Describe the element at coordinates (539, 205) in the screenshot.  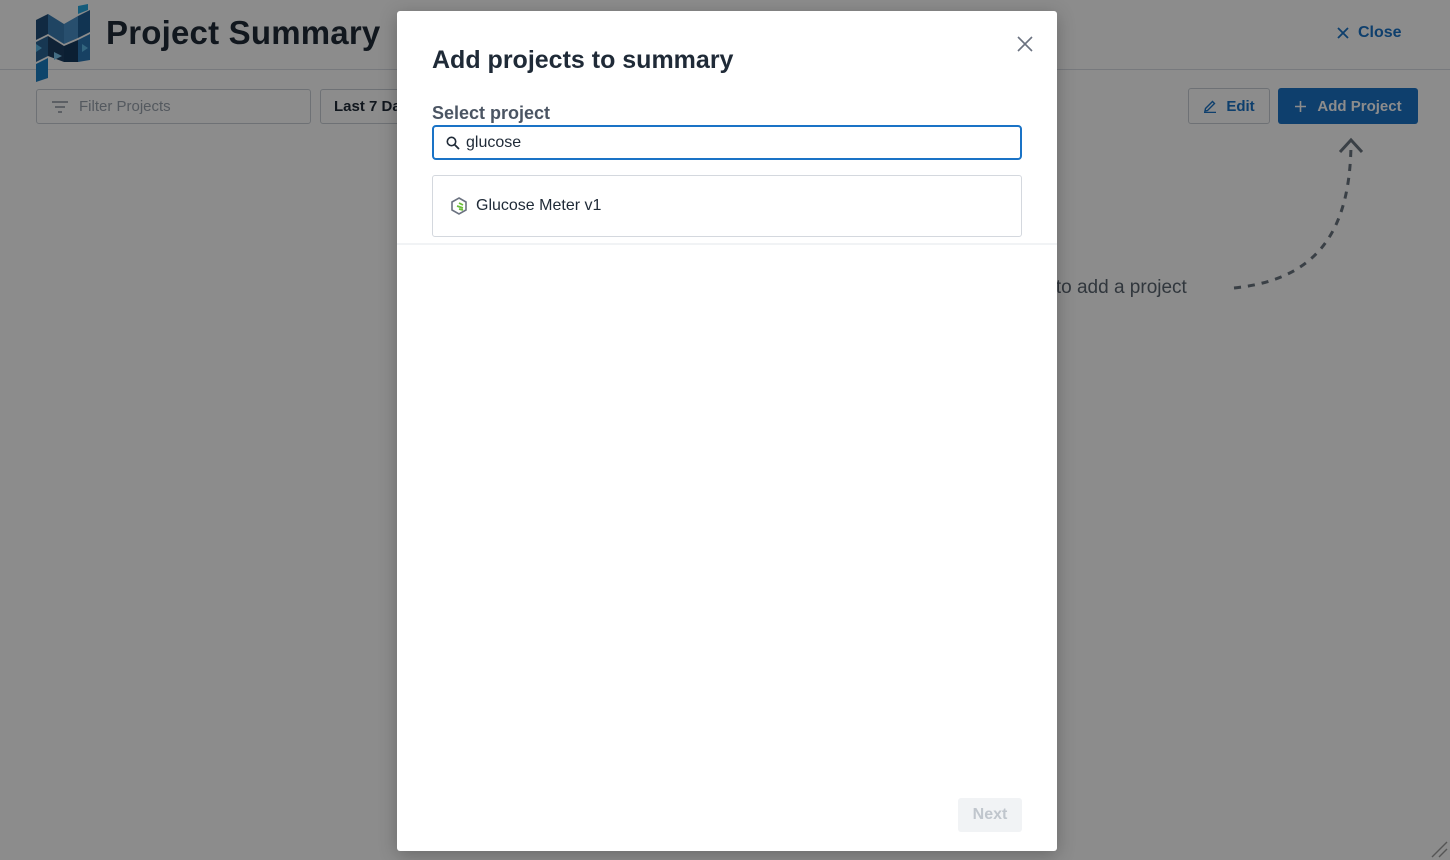
I see `result-label: Glucose Meter v1` at that location.